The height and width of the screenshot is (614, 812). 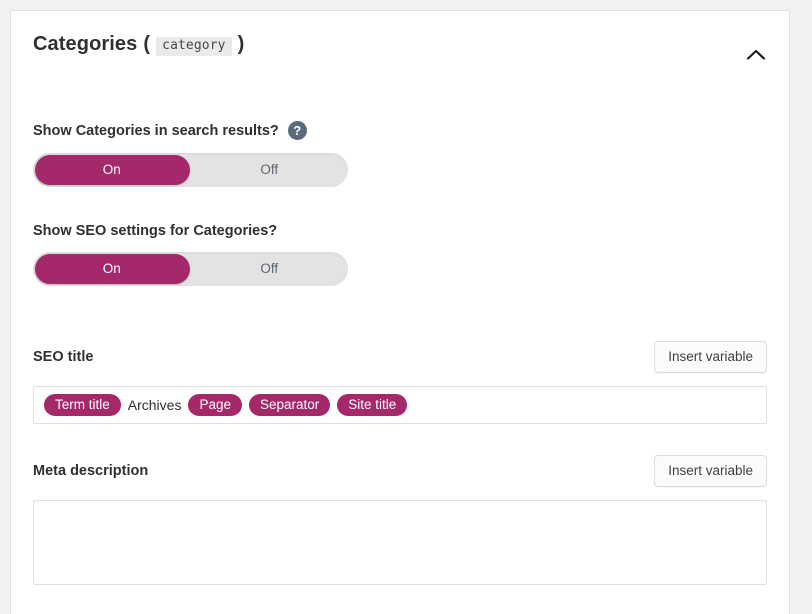 I want to click on token-separator: Separator, so click(x=289, y=405).